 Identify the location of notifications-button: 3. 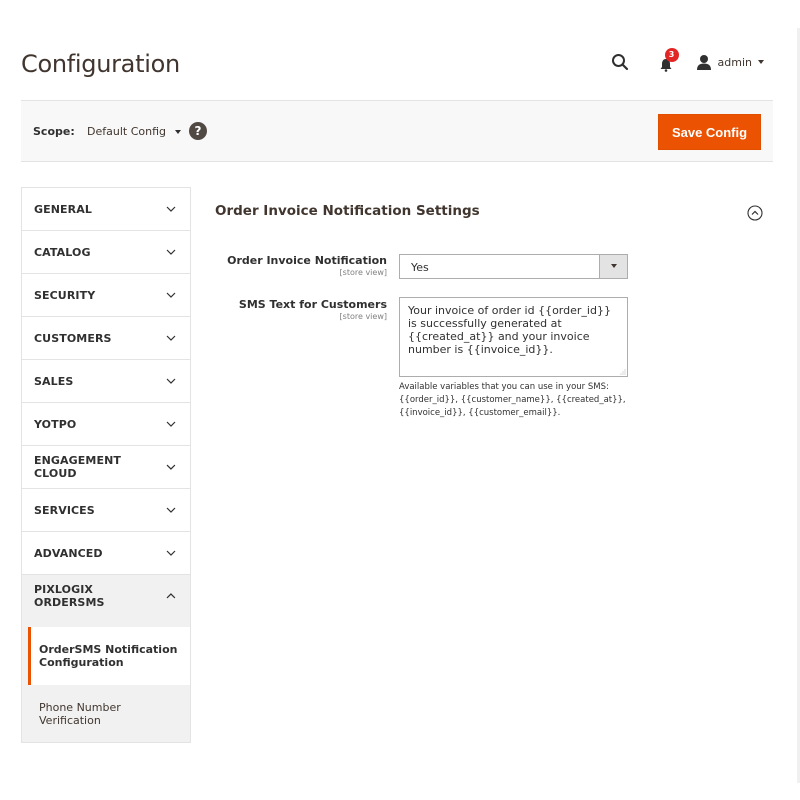
(667, 60).